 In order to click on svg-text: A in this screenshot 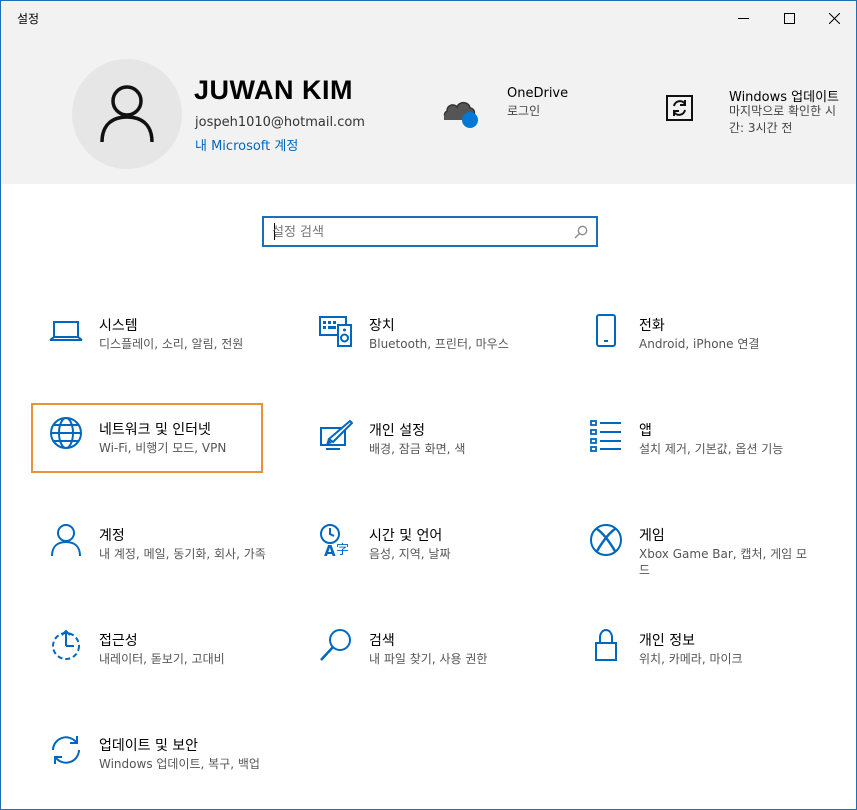, I will do `click(330, 549)`.